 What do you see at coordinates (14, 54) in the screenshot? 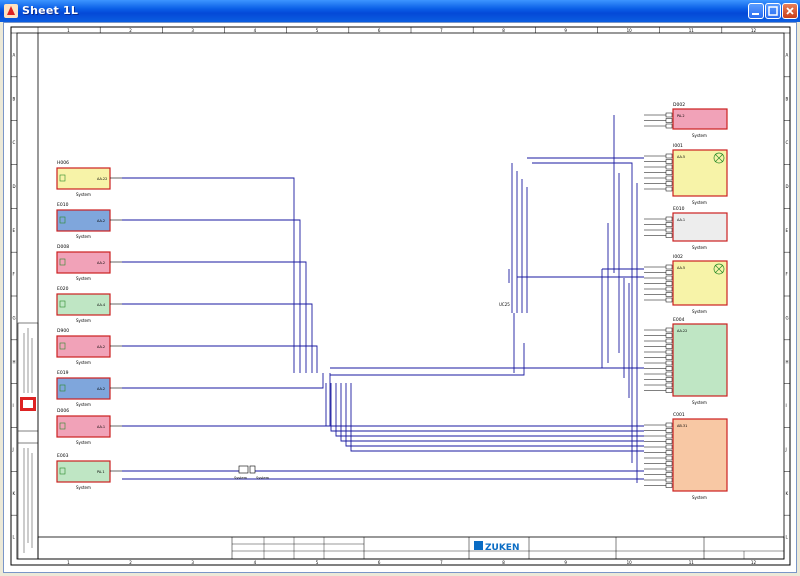
I see `ruler-row-label: A` at bounding box center [14, 54].